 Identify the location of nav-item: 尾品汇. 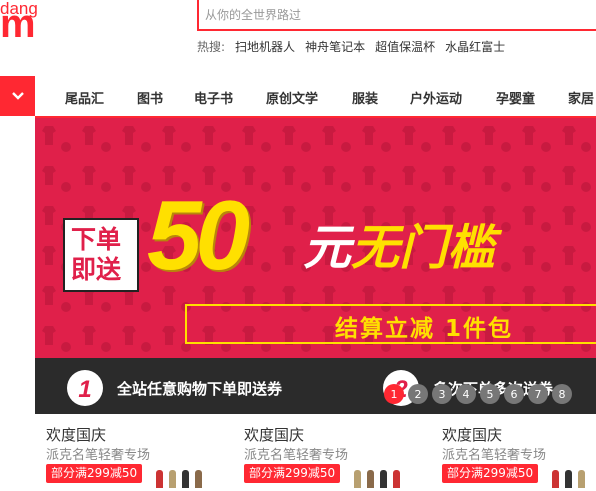
(84, 97).